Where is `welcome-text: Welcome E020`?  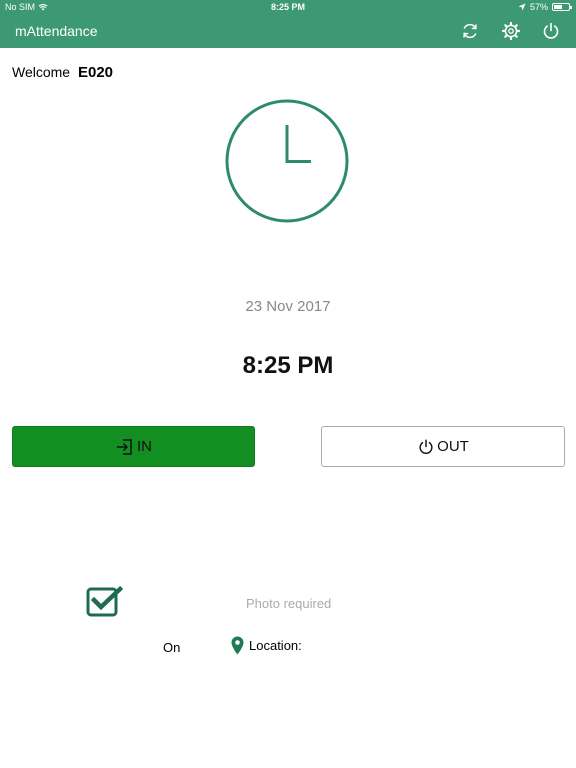
welcome-text: Welcome E020 is located at coordinates (62, 72).